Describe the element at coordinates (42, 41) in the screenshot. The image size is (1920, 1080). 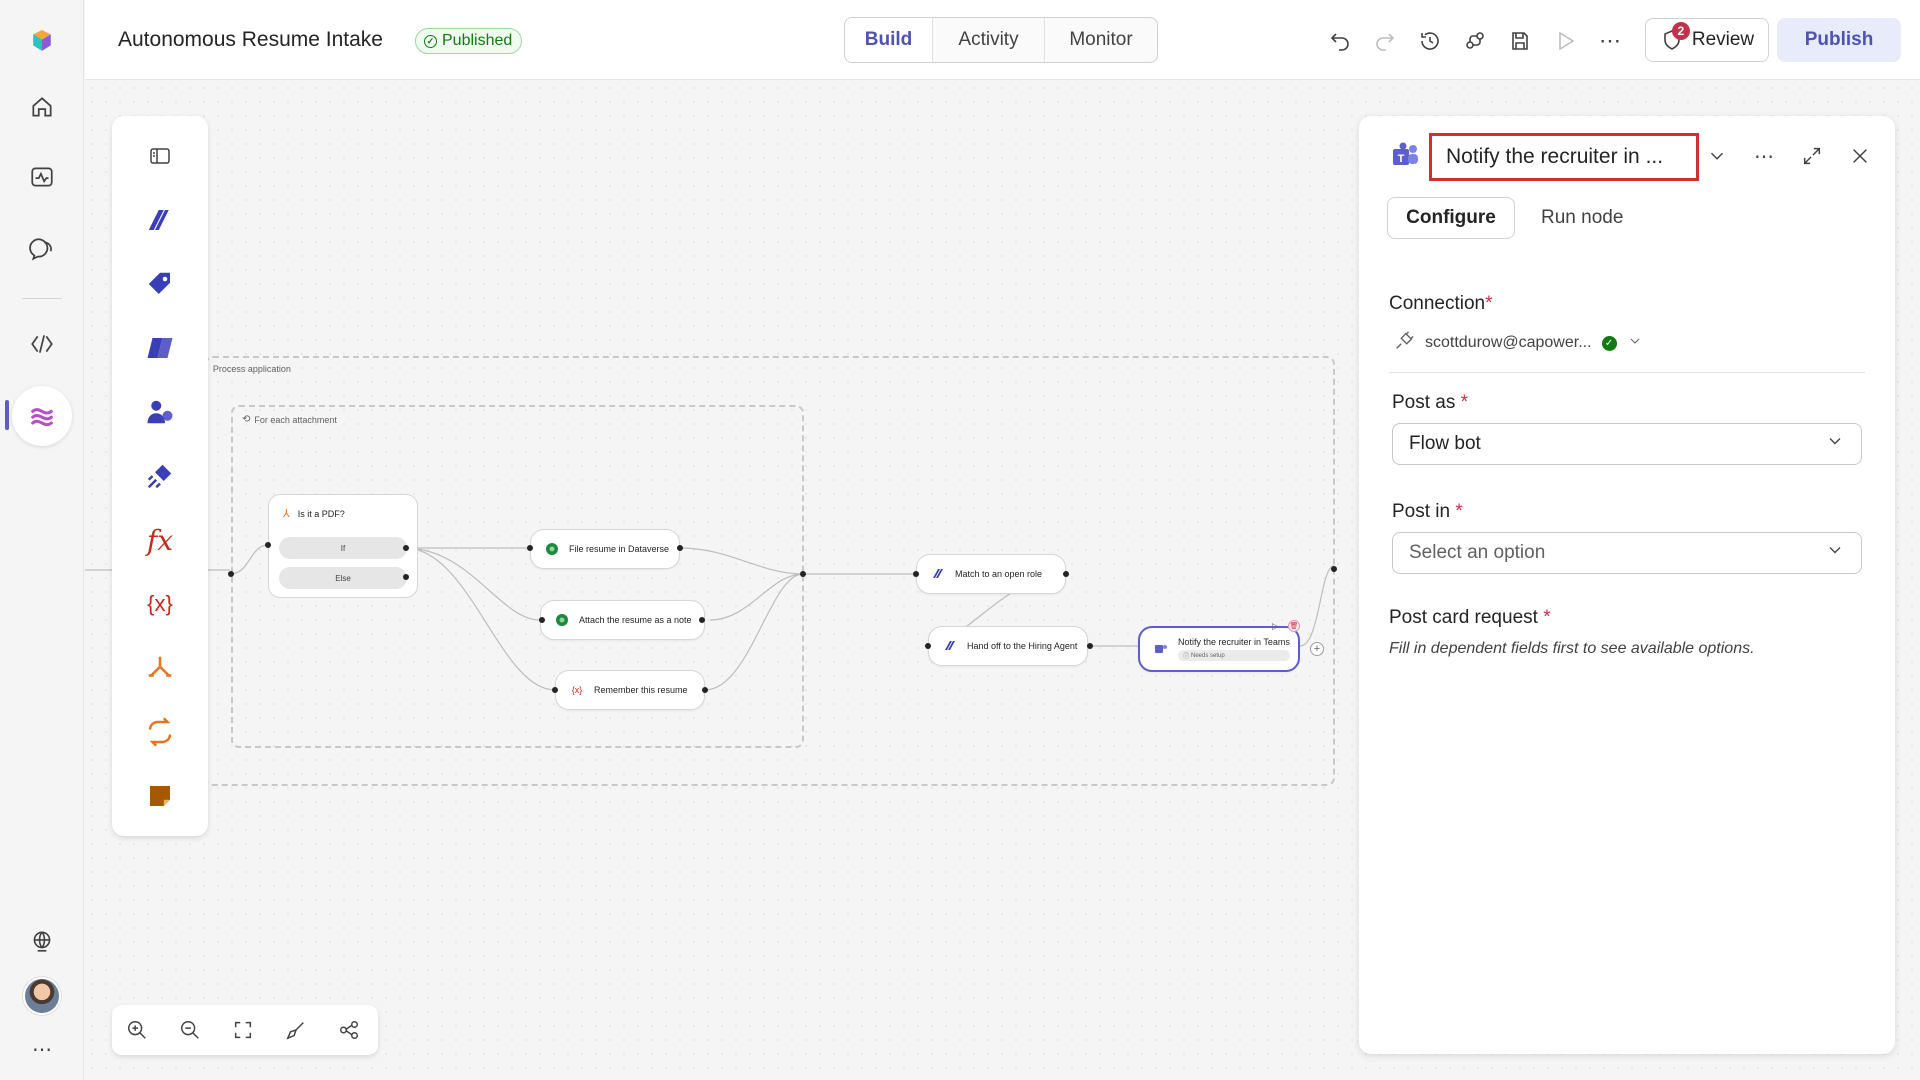
I see `app-logo-icon` at that location.